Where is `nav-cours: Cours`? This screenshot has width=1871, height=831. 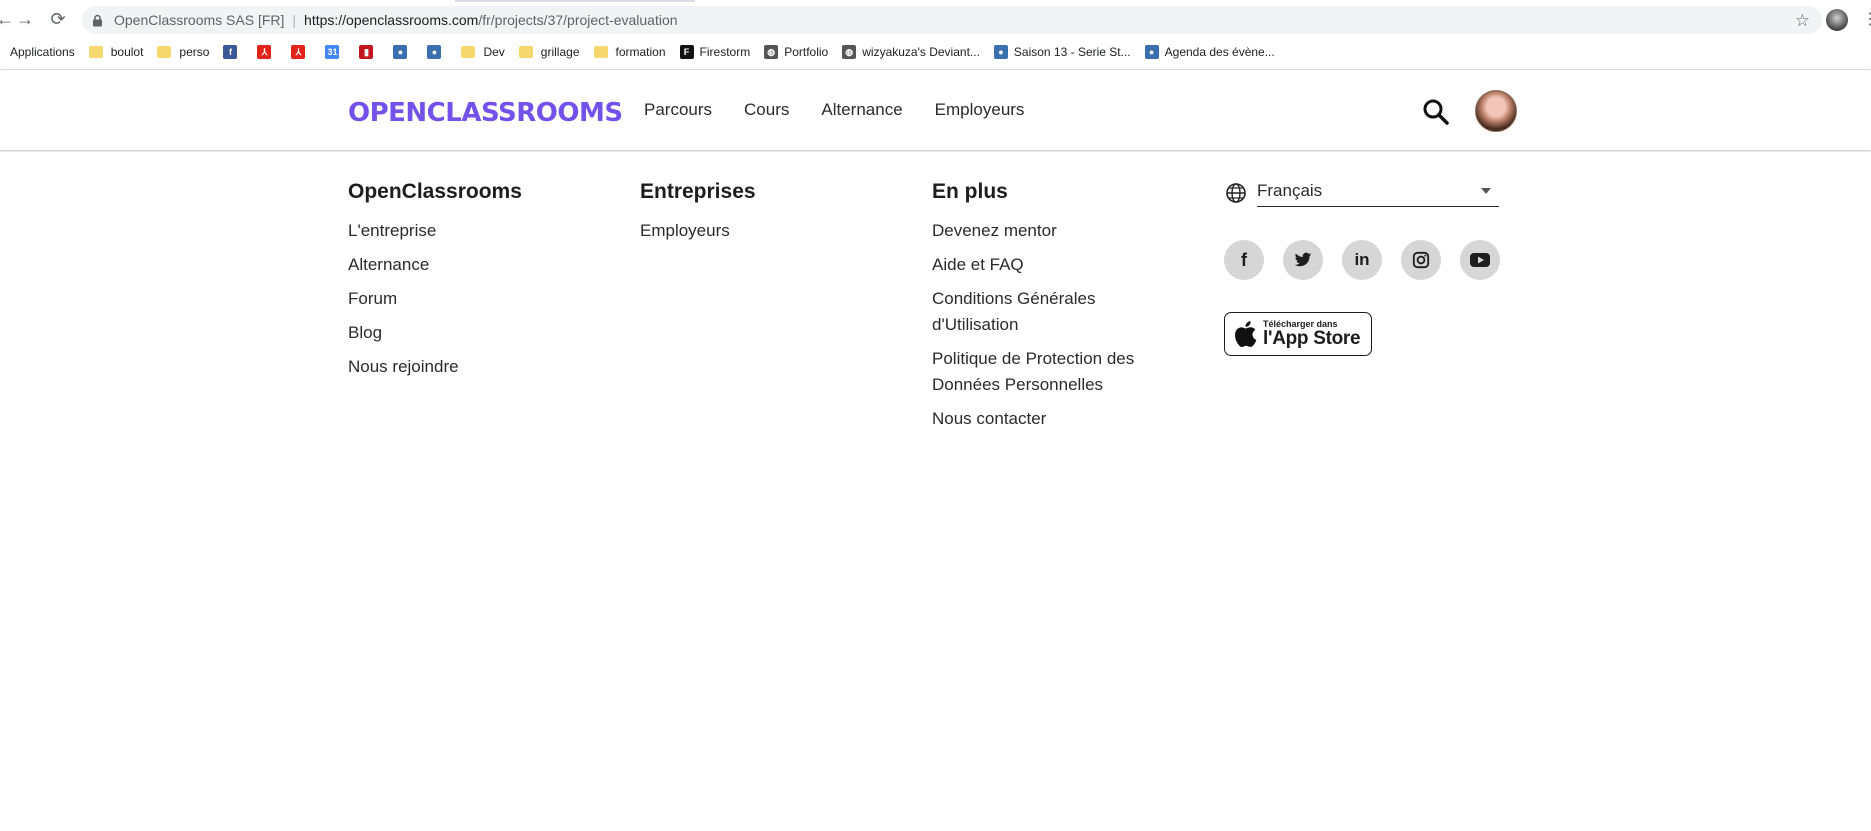
nav-cours: Cours is located at coordinates (766, 110).